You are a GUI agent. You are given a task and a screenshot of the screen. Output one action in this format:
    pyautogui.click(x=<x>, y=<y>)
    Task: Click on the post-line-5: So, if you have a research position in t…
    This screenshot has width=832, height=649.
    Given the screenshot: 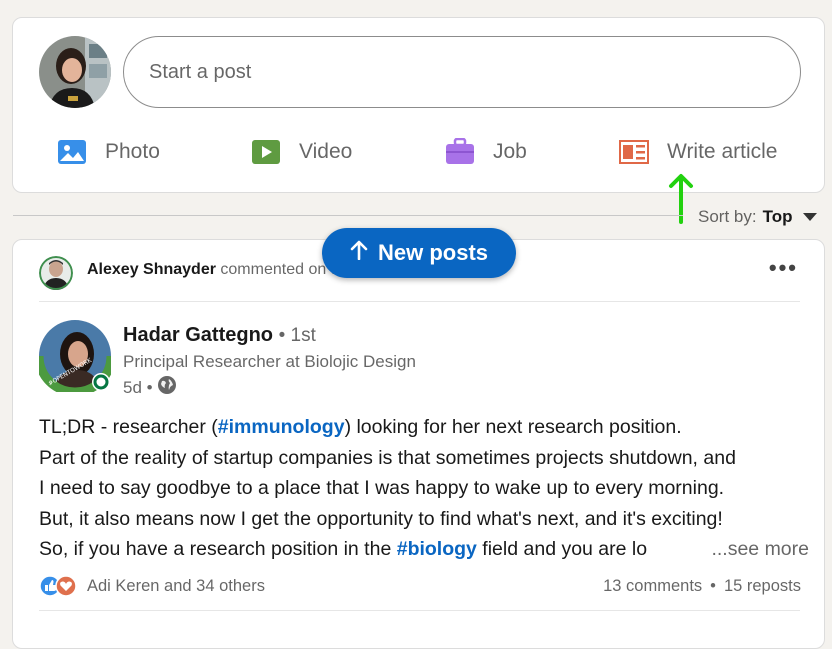 What is the action you would take?
    pyautogui.click(x=424, y=549)
    